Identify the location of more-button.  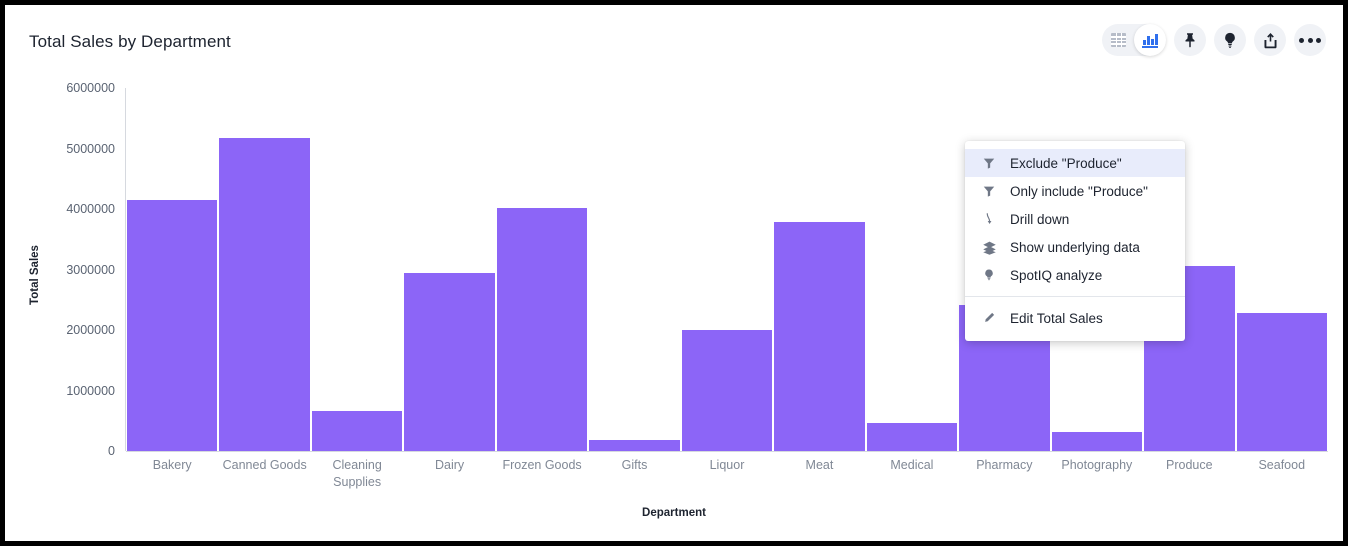
(1310, 40).